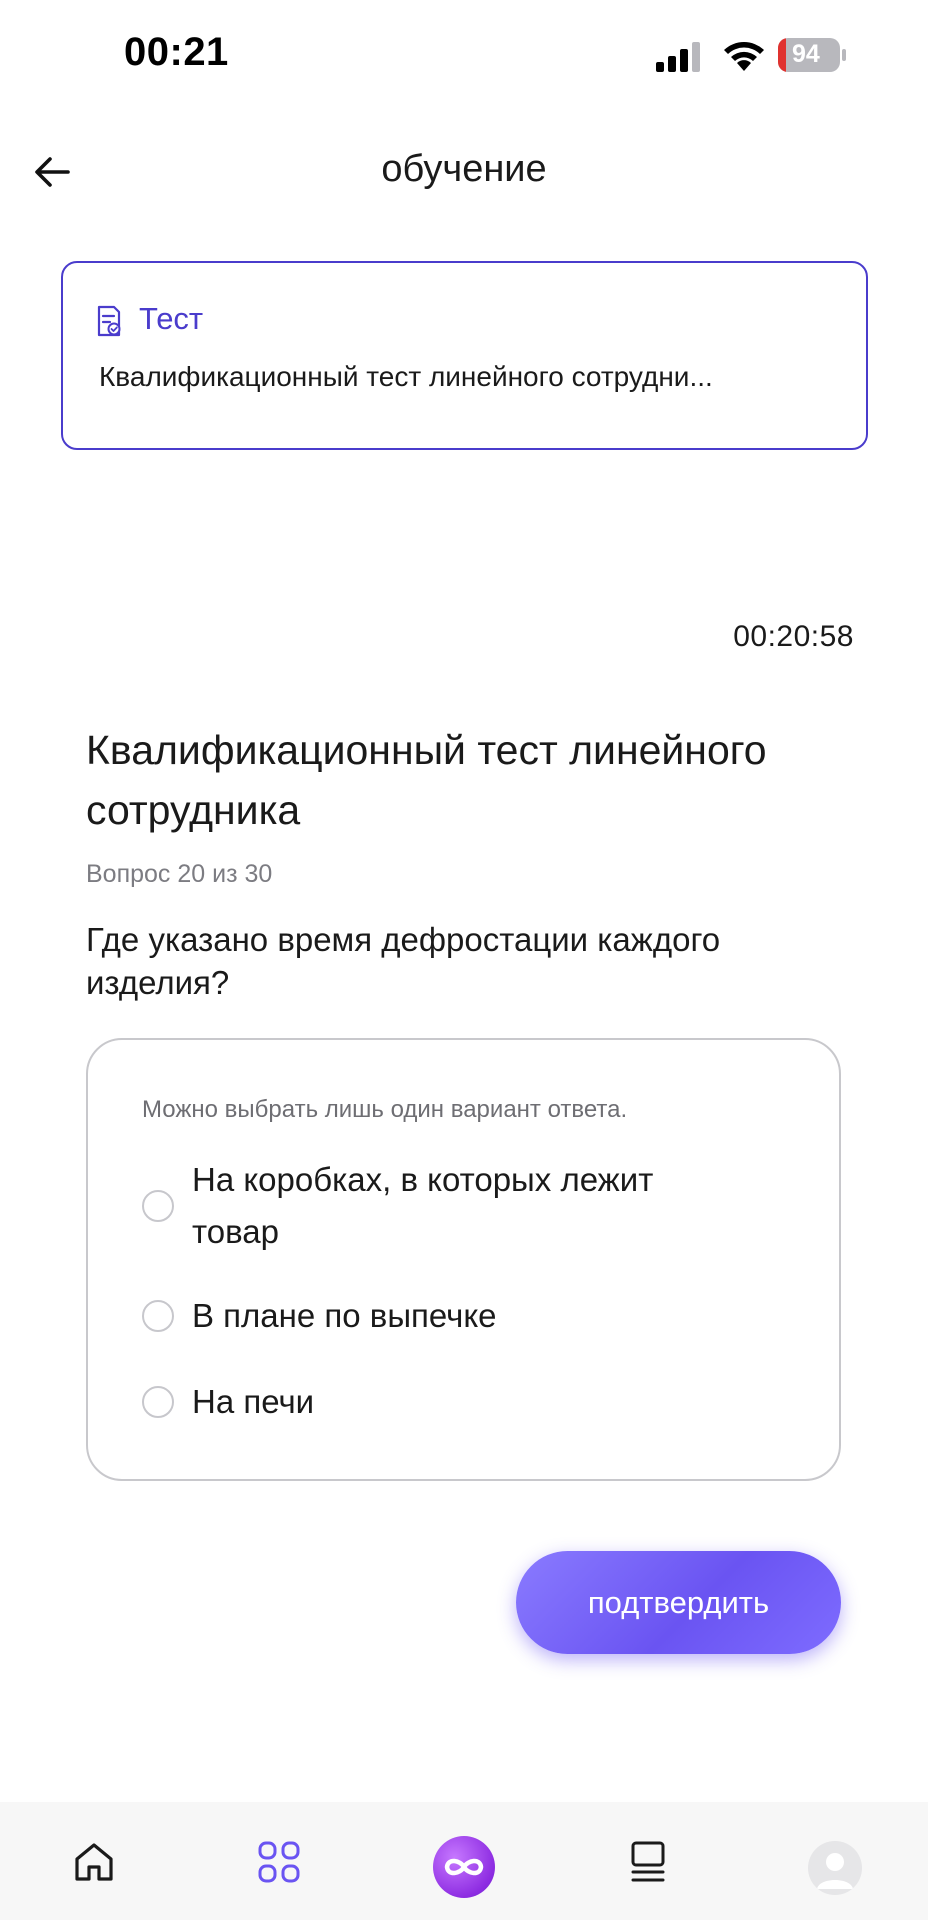 The width and height of the screenshot is (928, 1920). I want to click on answers-hint: Можно выбрать лишь один вариант ответа., so click(385, 1109).